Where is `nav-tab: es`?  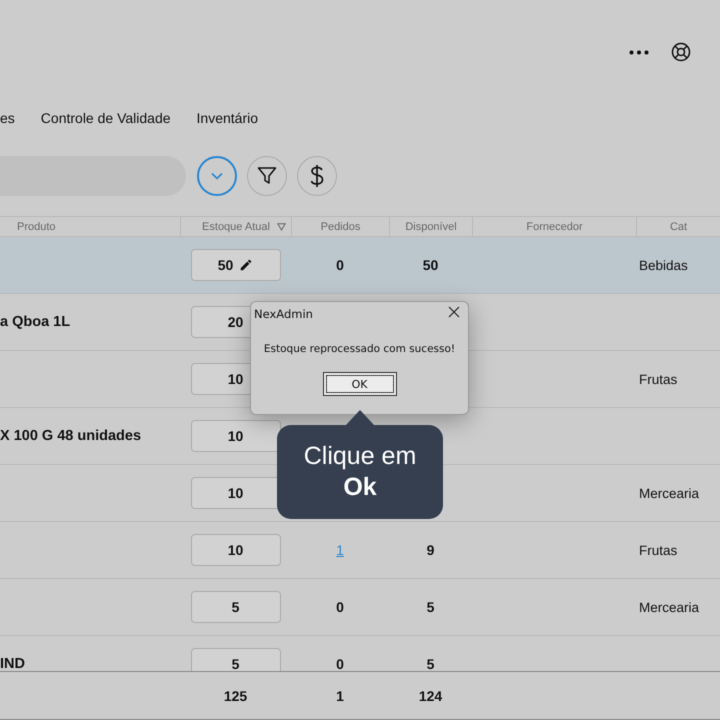 nav-tab: es is located at coordinates (7, 118).